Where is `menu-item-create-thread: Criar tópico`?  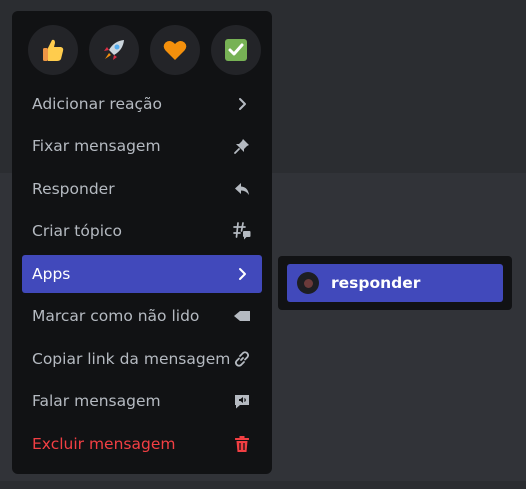 menu-item-create-thread: Criar tópico is located at coordinates (142, 231).